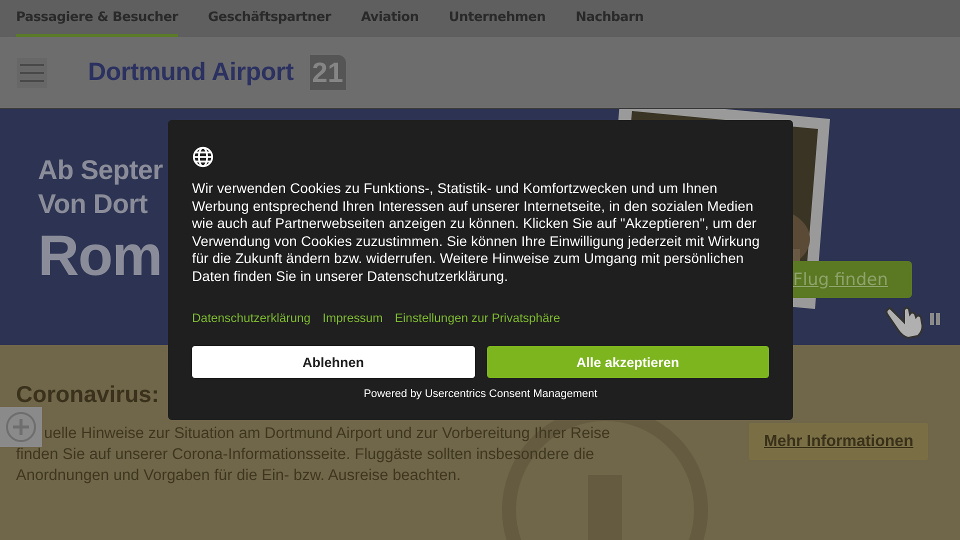 Image resolution: width=960 pixels, height=540 pixels. I want to click on accept-all-button: Alle akzeptieren, so click(627, 362).